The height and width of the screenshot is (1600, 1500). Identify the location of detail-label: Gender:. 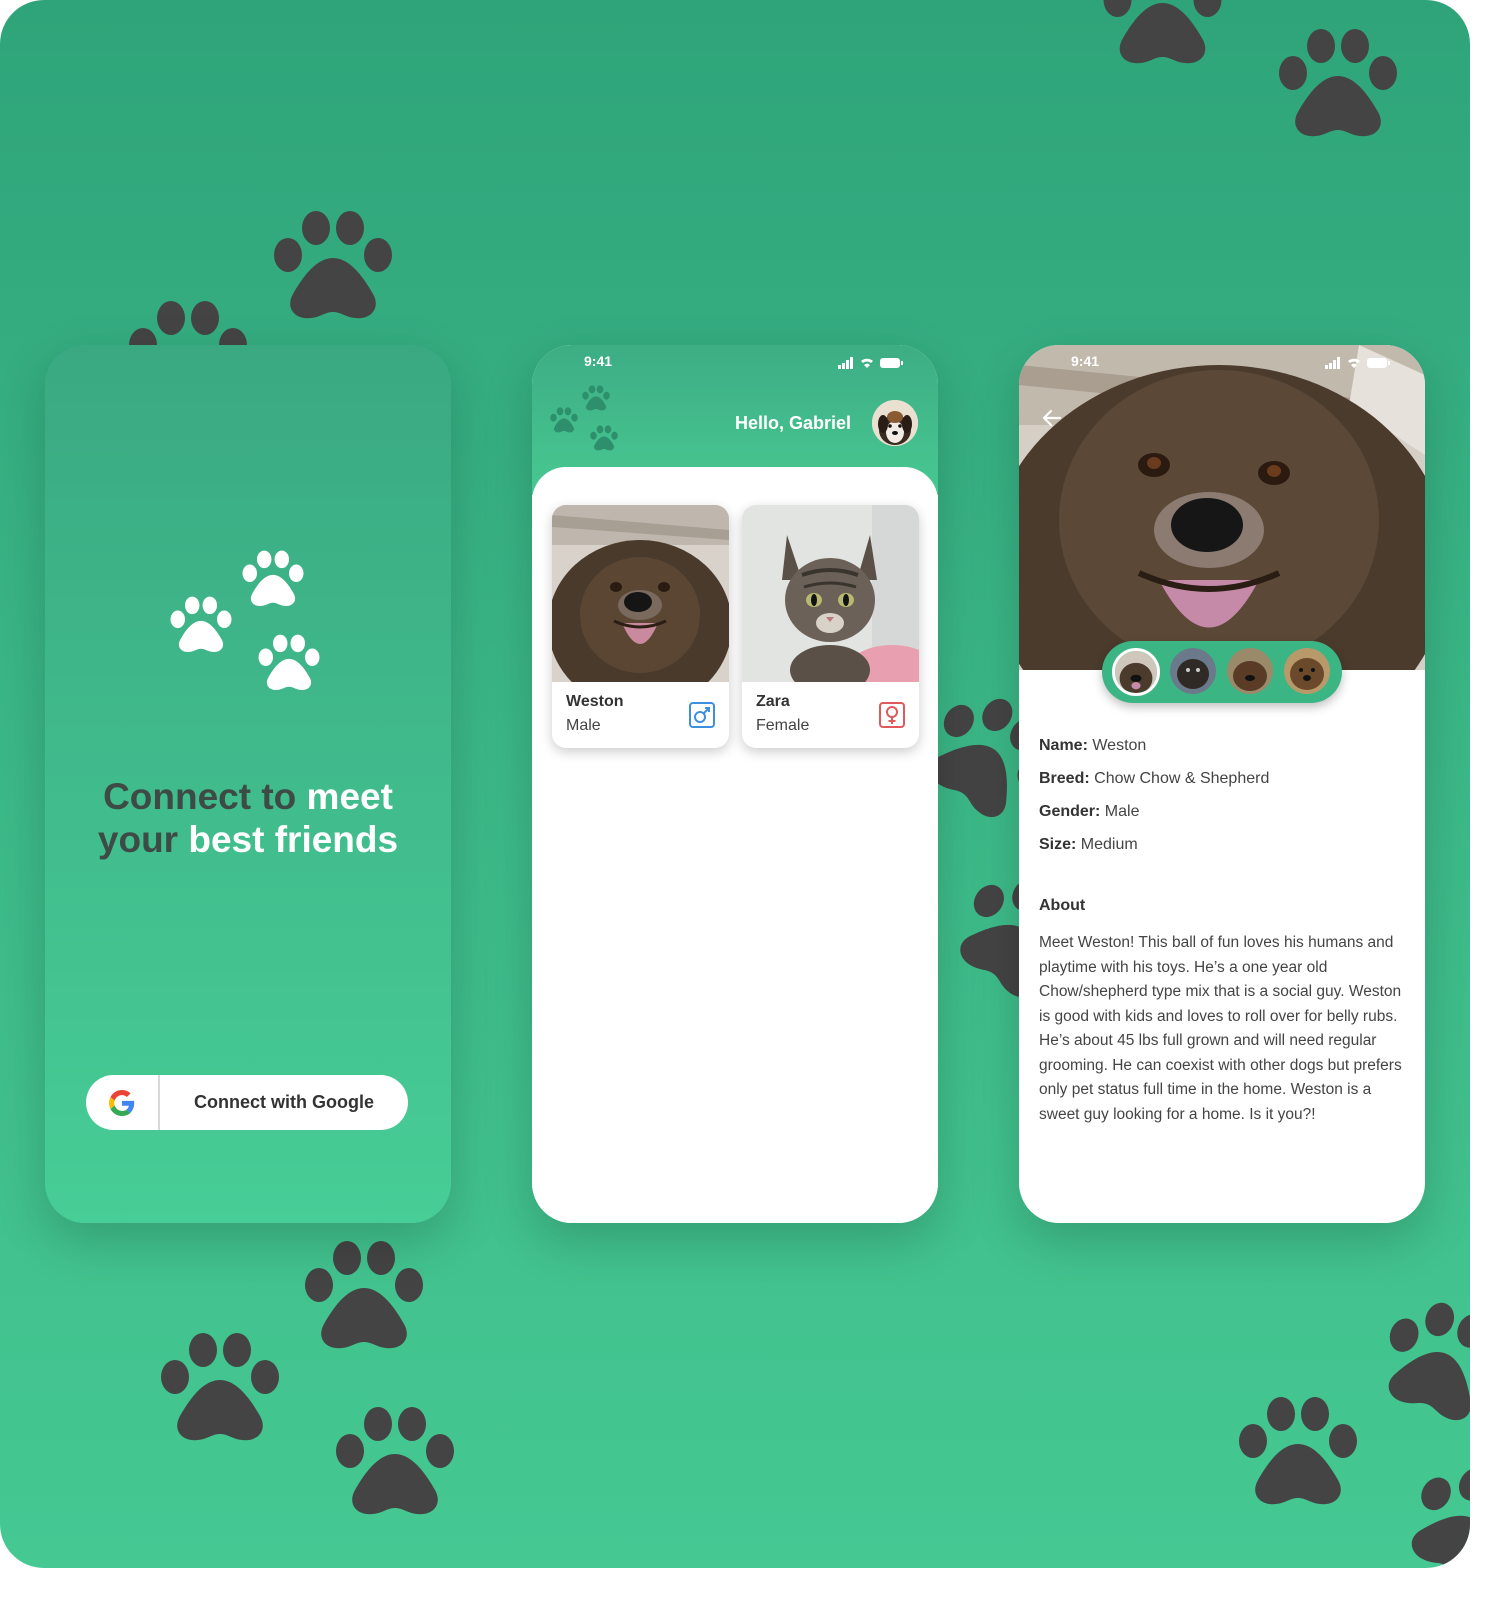
(1070, 811).